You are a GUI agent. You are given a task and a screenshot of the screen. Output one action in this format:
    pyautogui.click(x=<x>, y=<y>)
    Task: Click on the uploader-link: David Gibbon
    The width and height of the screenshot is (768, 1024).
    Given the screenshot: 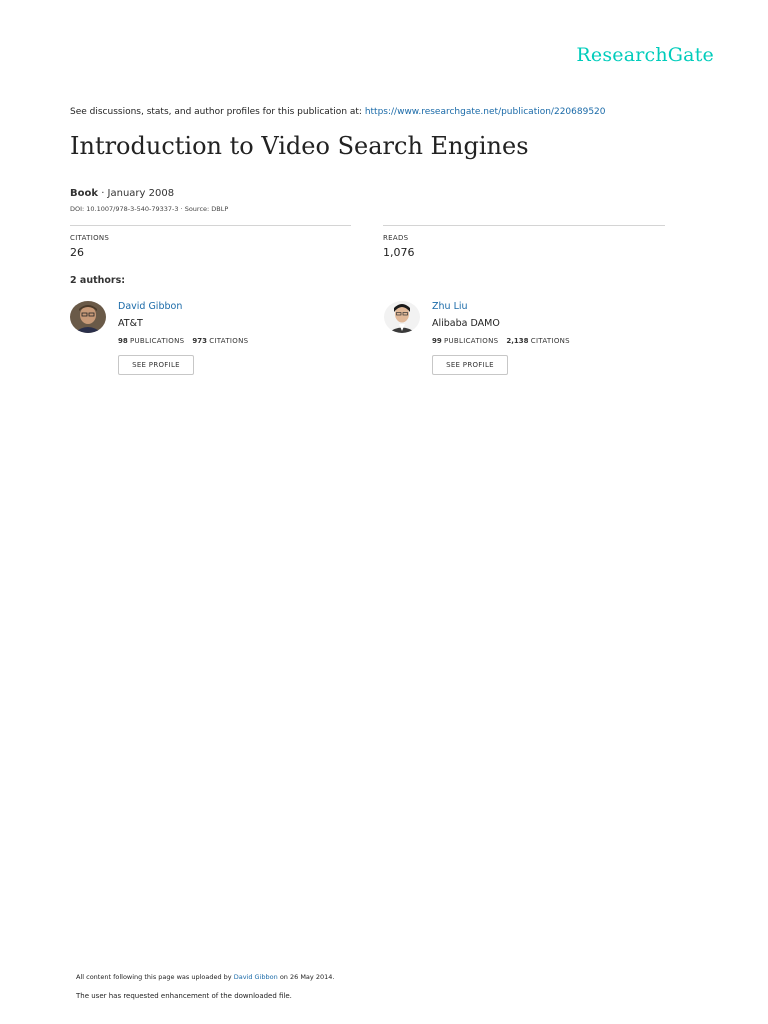 What is the action you would take?
    pyautogui.click(x=256, y=977)
    